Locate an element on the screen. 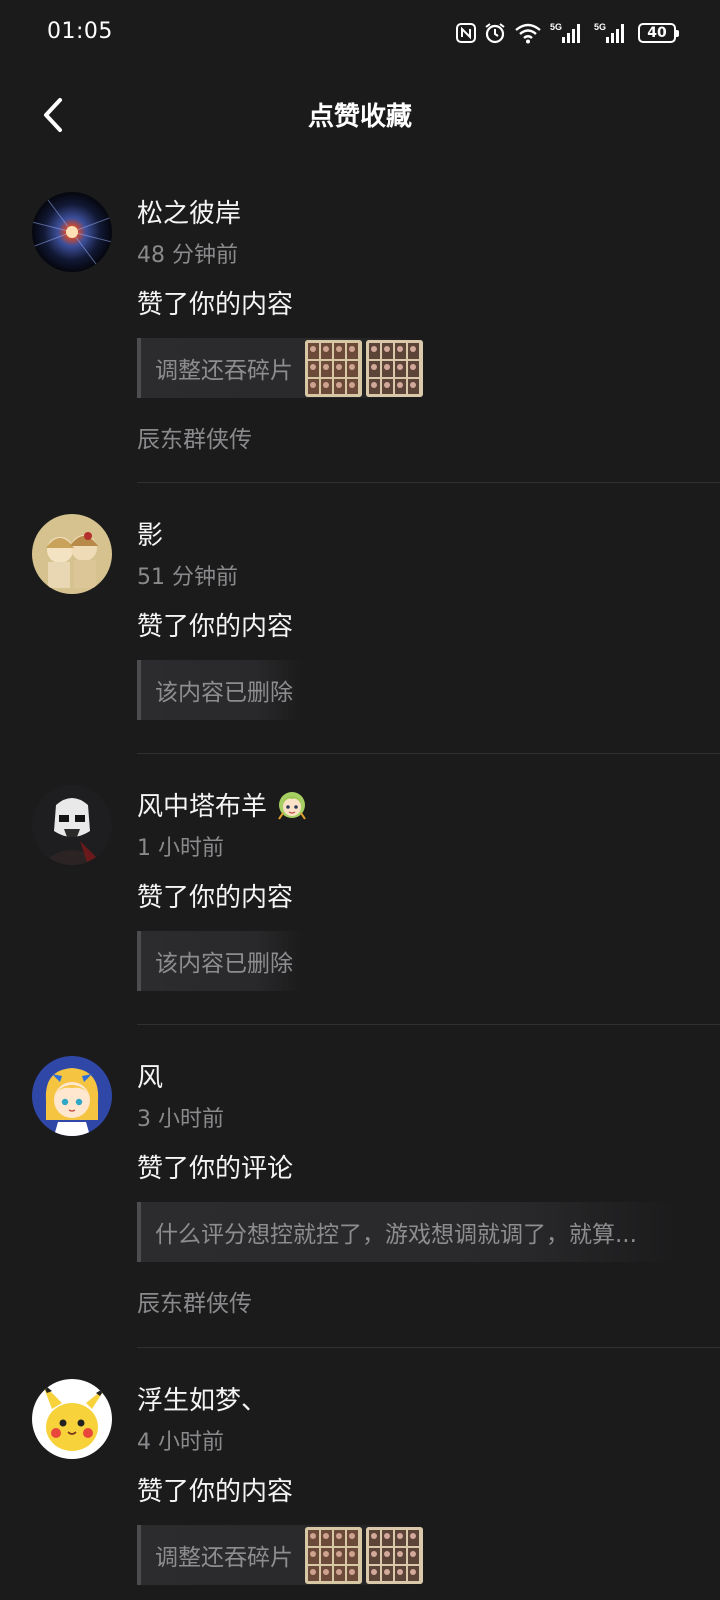 This screenshot has width=720, height=1600. wifi-icon is located at coordinates (528, 33).